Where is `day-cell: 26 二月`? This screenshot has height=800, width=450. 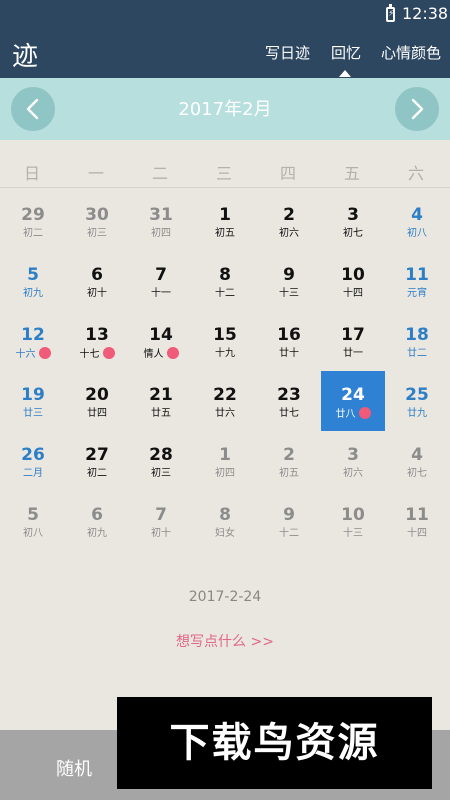
day-cell: 26 二月 is located at coordinates (33, 461).